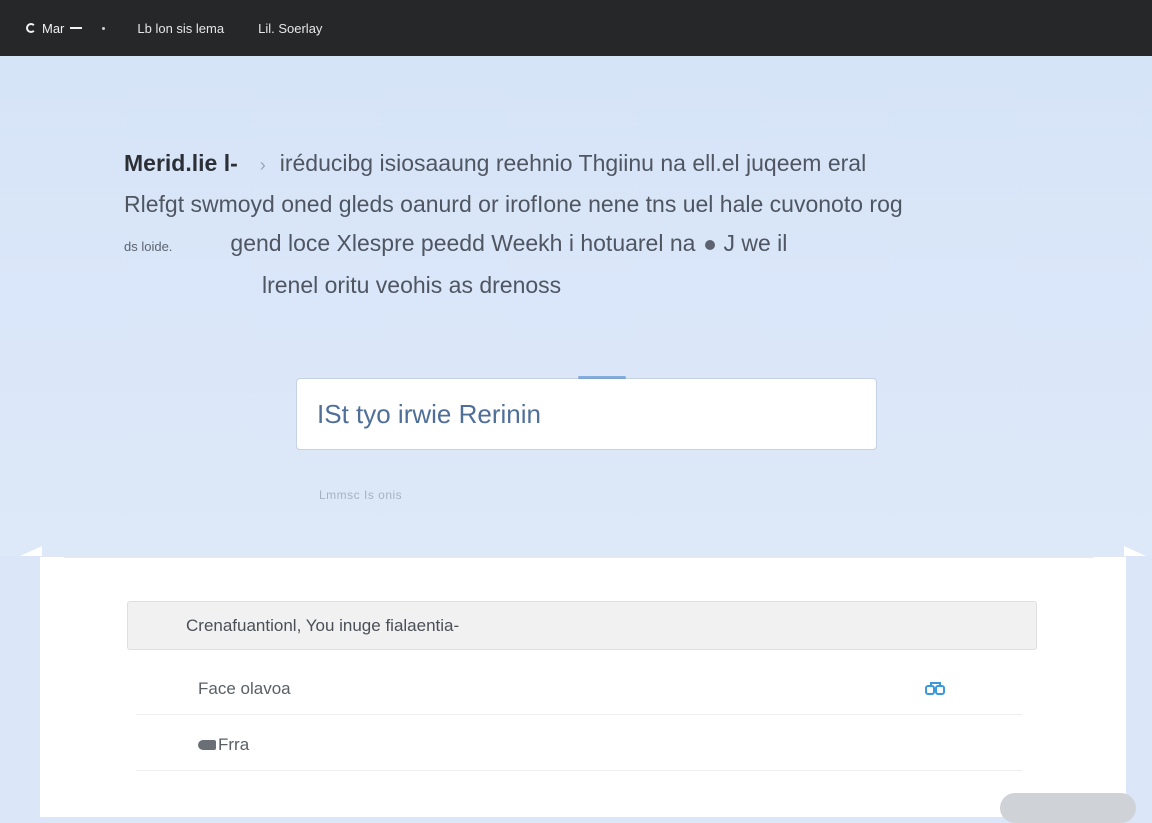 The image size is (1152, 823). What do you see at coordinates (582, 625) in the screenshot?
I see `results-header: Crenafuantionl, You inuge fialaentia-` at bounding box center [582, 625].